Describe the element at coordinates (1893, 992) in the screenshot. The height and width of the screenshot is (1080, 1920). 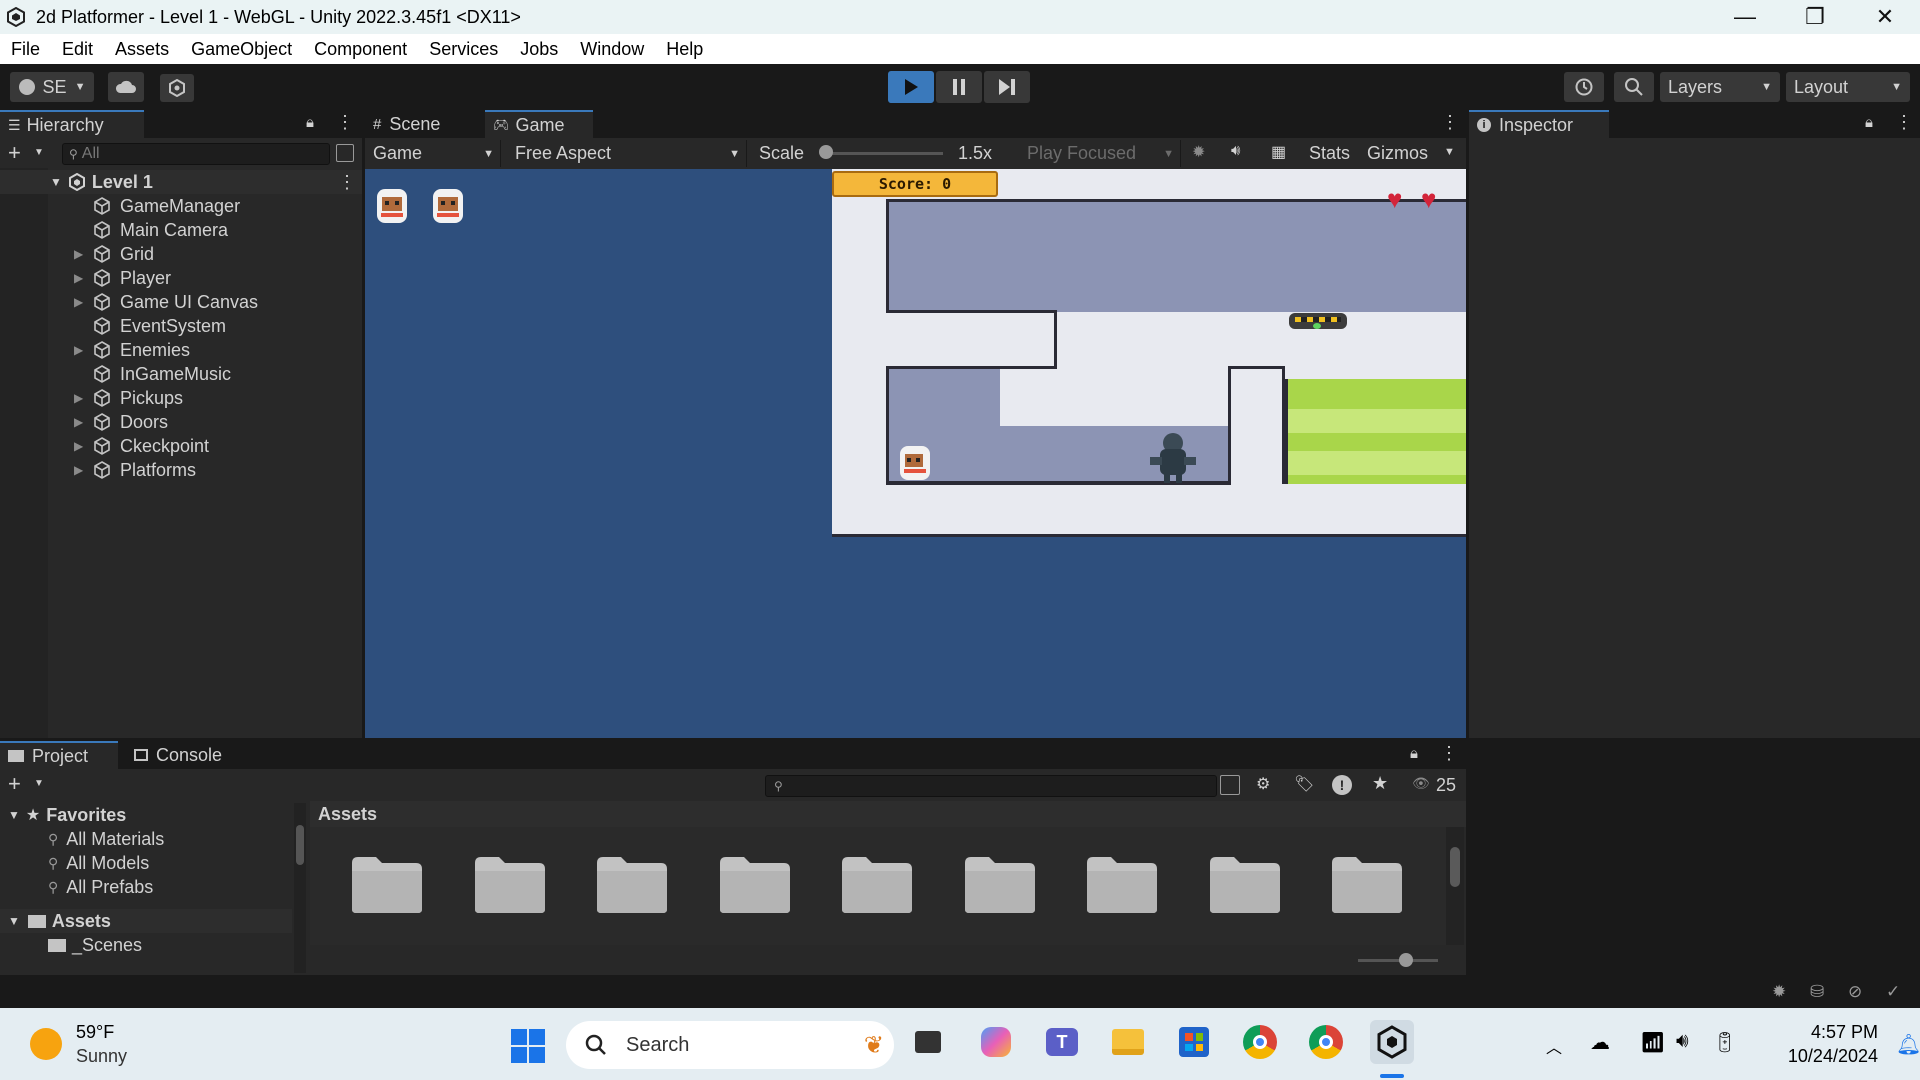
I see `checkmark-icon: ✓` at that location.